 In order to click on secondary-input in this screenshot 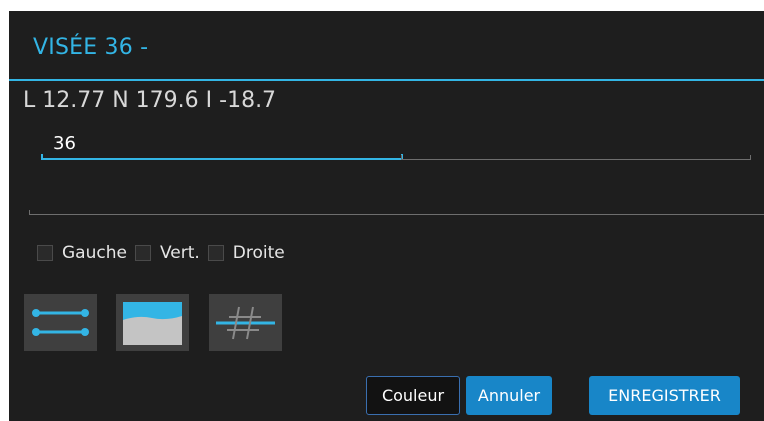, I will do `click(576, 146)`.